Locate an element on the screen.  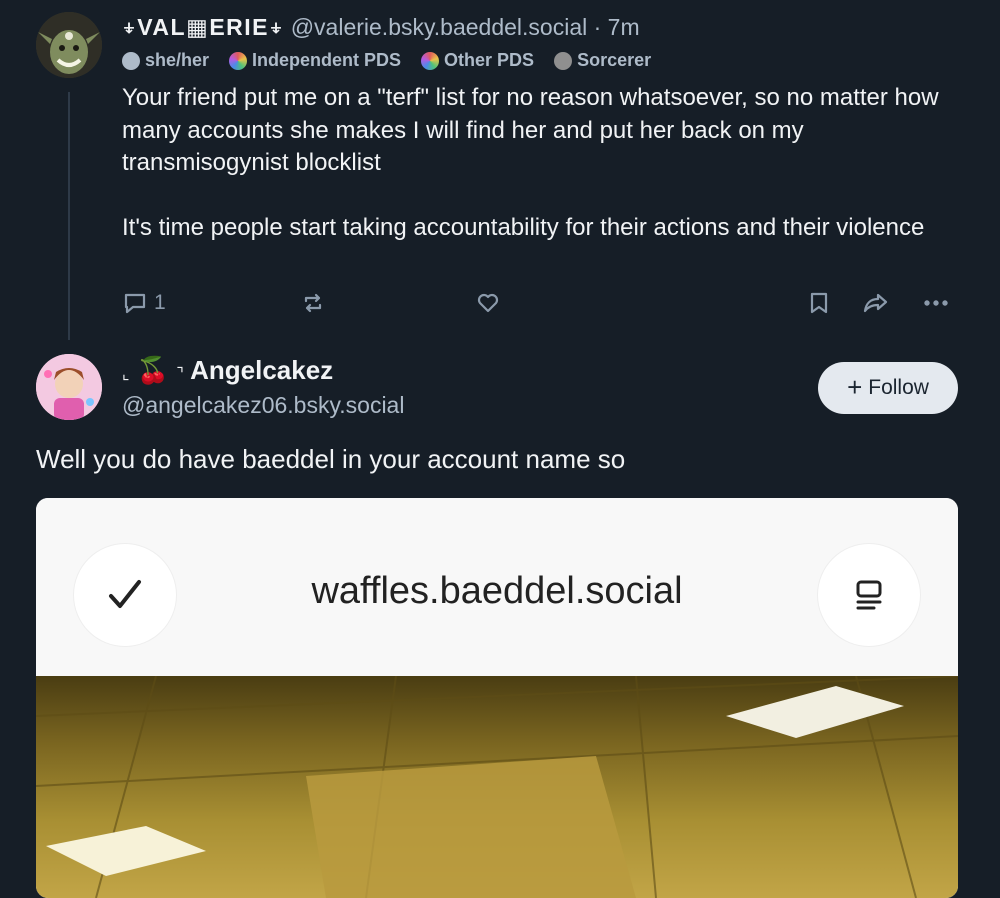
badge-label: Sorcerer is located at coordinates (614, 60).